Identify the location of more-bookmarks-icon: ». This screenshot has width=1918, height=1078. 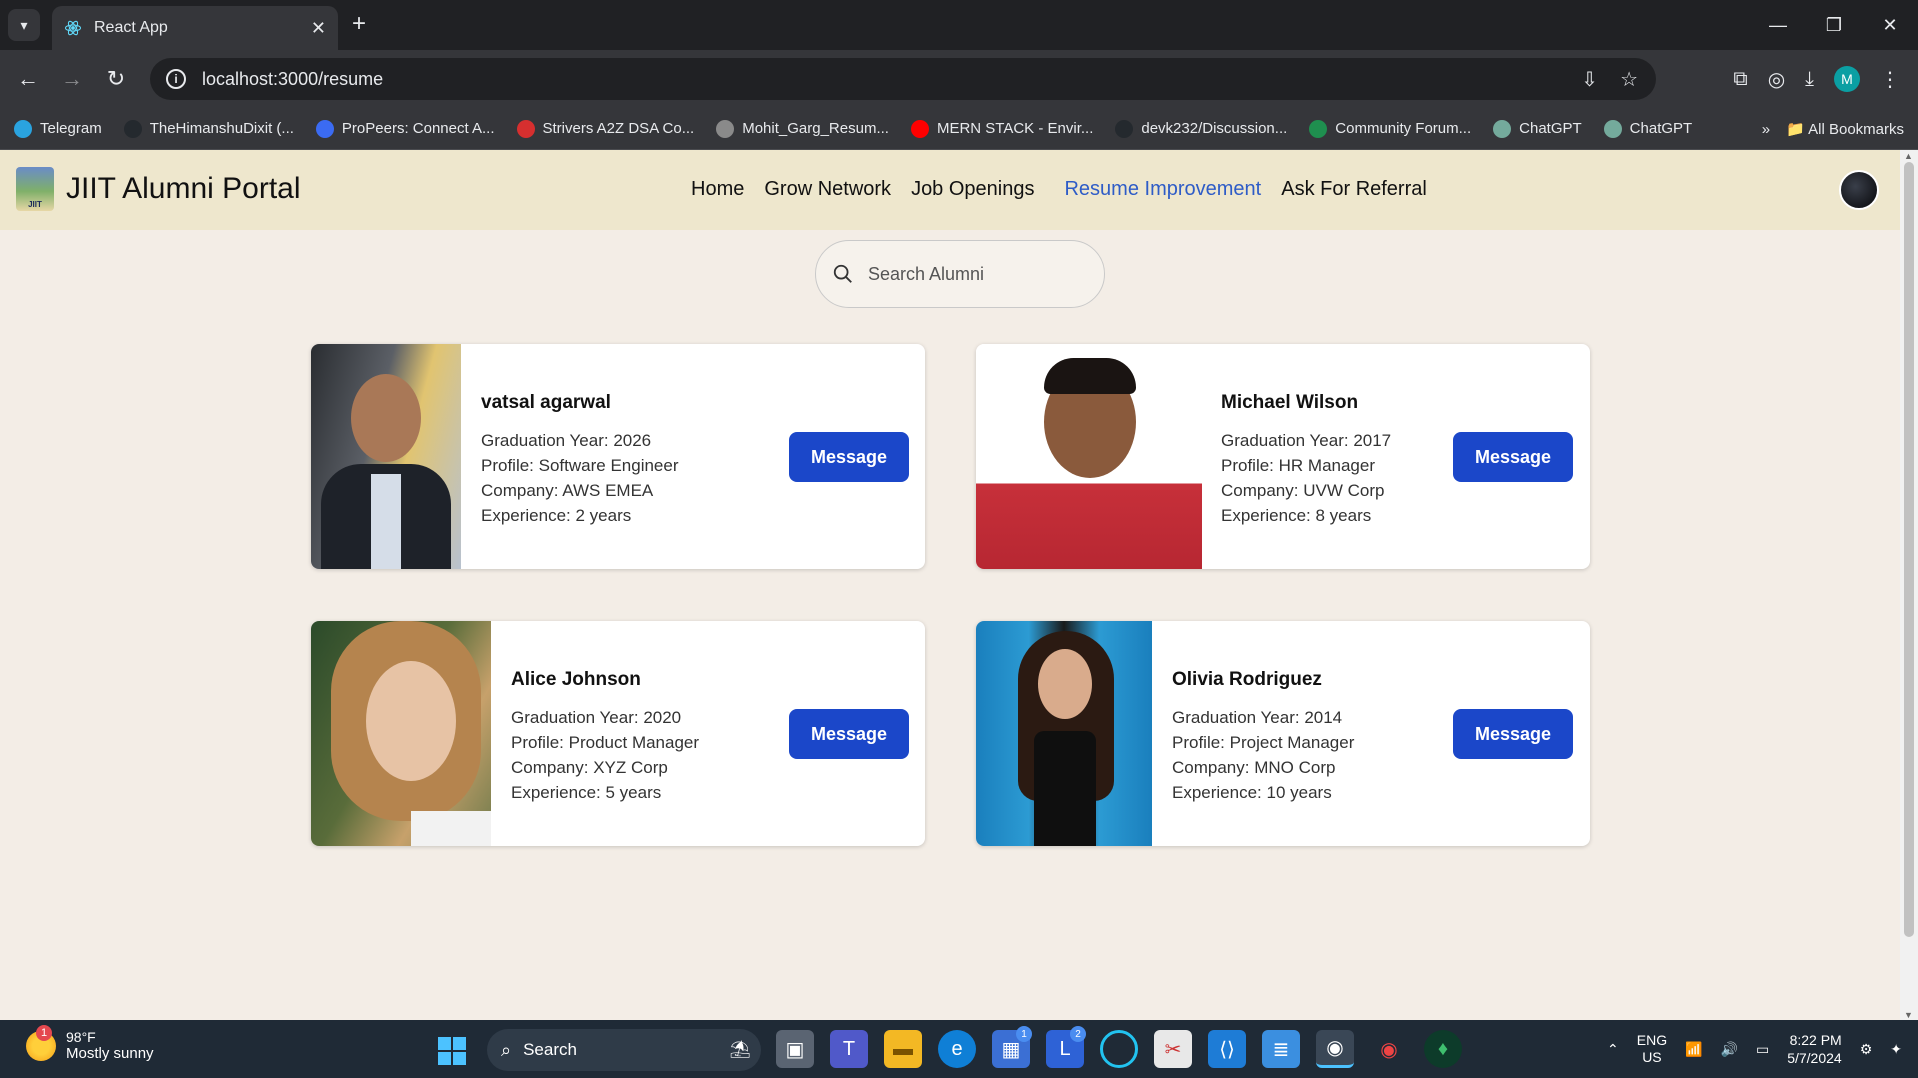
(1766, 129).